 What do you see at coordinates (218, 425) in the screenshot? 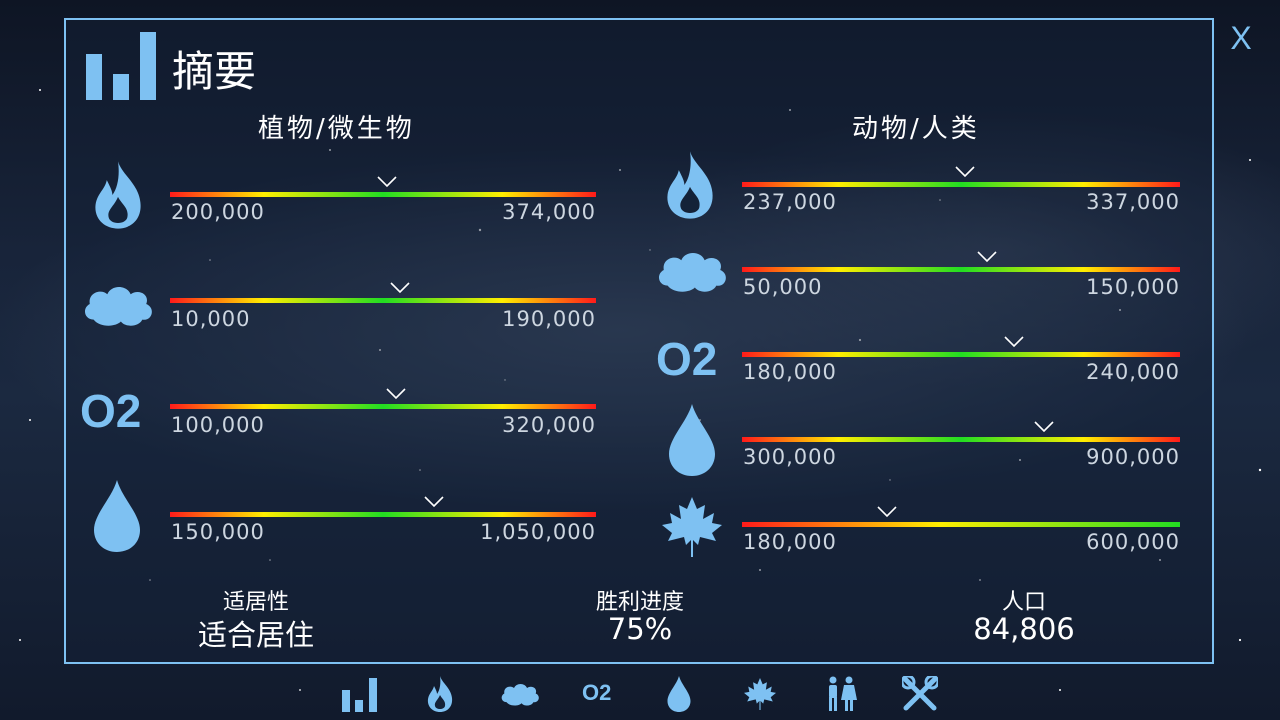
I see `left-o2-min: 100,000` at bounding box center [218, 425].